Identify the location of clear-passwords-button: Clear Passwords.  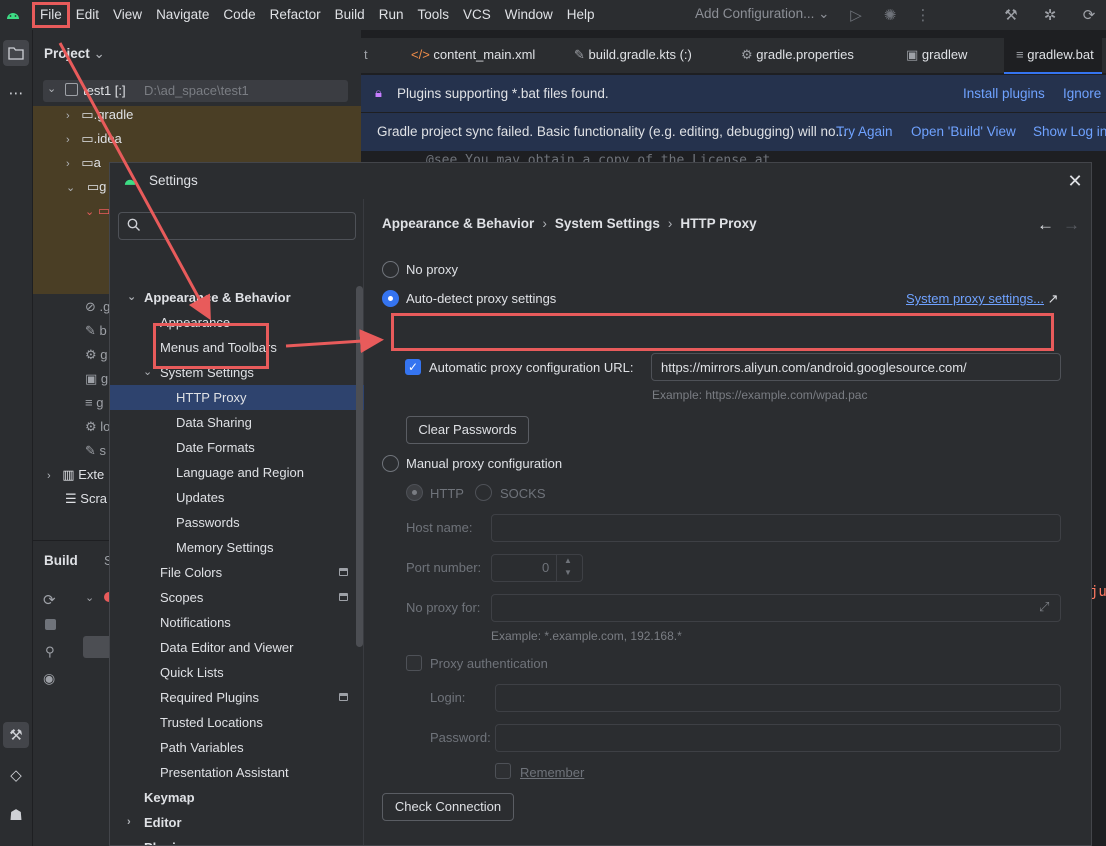
(467, 430).